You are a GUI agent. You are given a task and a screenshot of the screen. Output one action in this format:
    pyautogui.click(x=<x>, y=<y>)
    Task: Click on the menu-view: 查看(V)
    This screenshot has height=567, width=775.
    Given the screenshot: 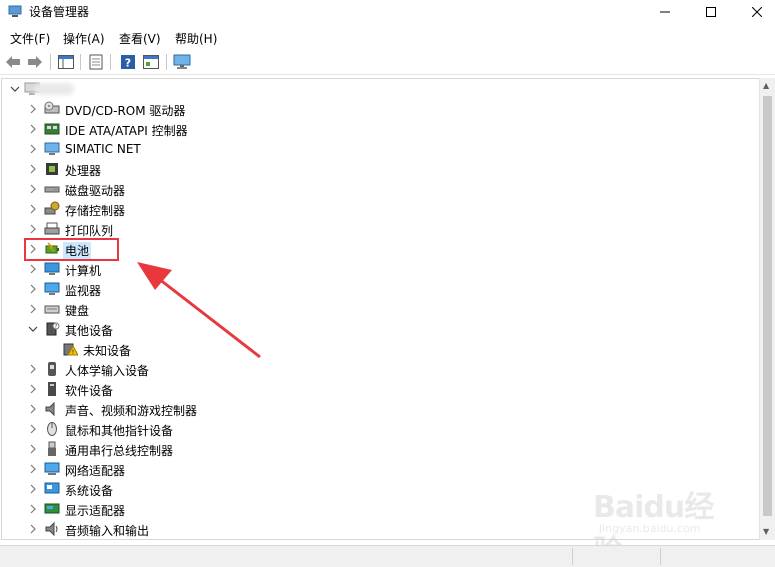 What is the action you would take?
    pyautogui.click(x=140, y=38)
    